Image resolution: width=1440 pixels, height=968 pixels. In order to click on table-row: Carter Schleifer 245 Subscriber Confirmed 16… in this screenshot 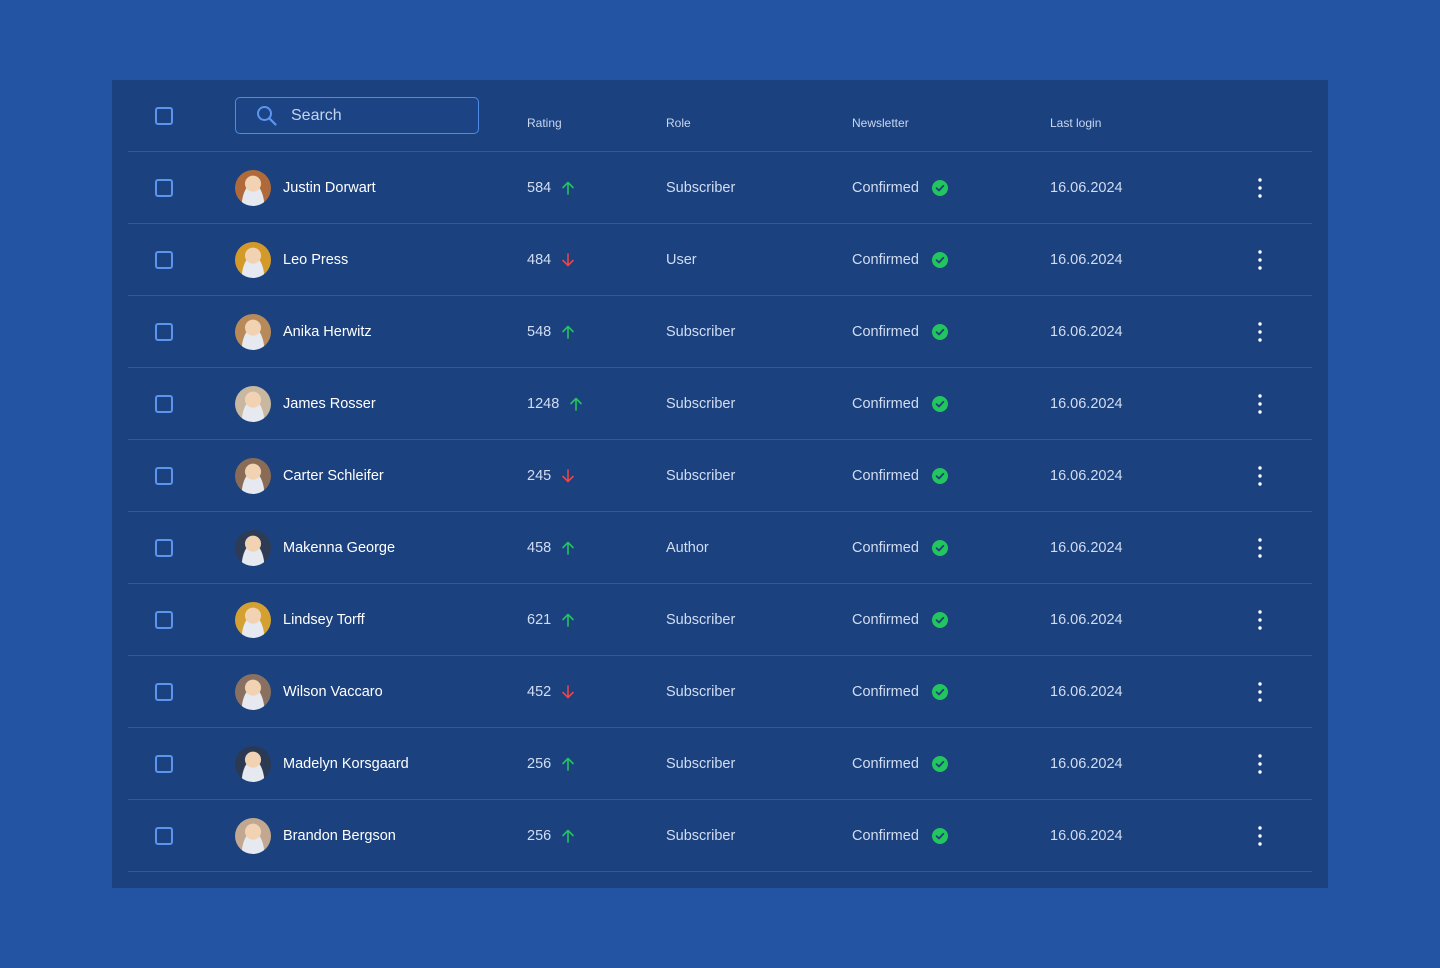, I will do `click(720, 476)`.